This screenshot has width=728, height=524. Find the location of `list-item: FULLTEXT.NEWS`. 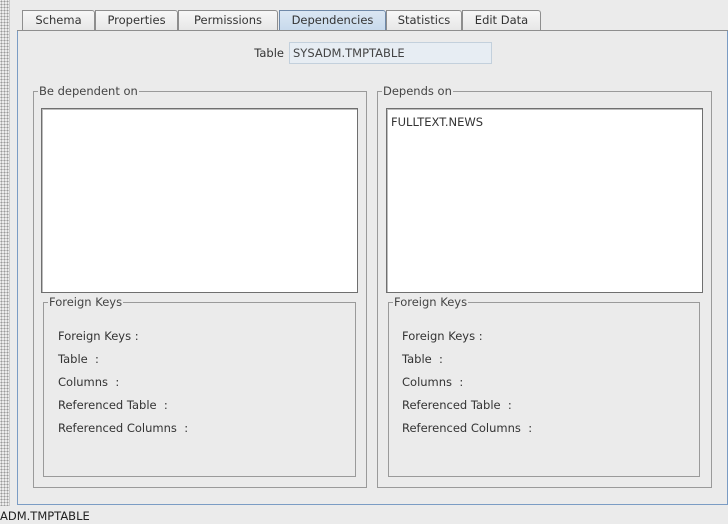

list-item: FULLTEXT.NEWS is located at coordinates (437, 122).